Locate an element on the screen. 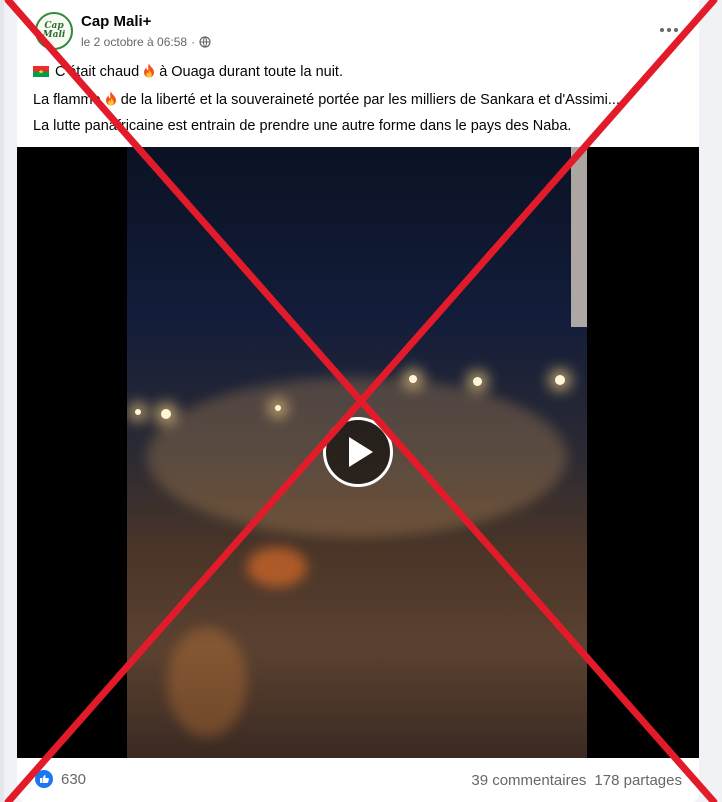  post-meta: le 2 octobre à 06:58 · is located at coordinates (146, 42).